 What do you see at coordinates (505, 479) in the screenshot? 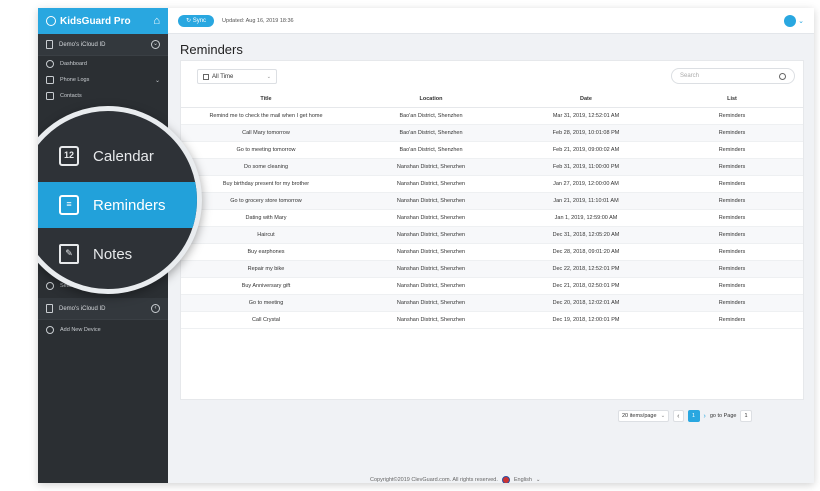
I see `flag-icon` at bounding box center [505, 479].